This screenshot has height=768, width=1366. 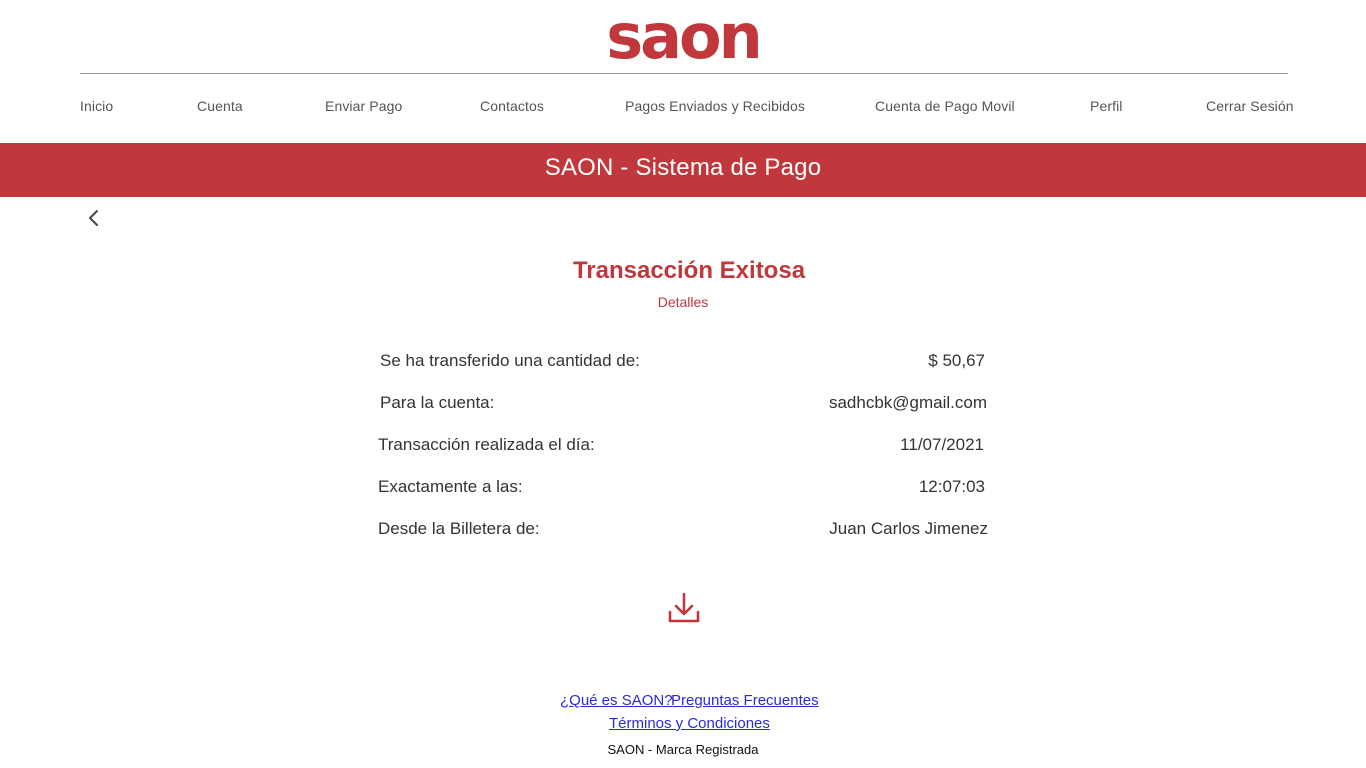 What do you see at coordinates (616, 700) in the screenshot?
I see `footer-link-que-es-saon: ¿Qué es SAON?` at bounding box center [616, 700].